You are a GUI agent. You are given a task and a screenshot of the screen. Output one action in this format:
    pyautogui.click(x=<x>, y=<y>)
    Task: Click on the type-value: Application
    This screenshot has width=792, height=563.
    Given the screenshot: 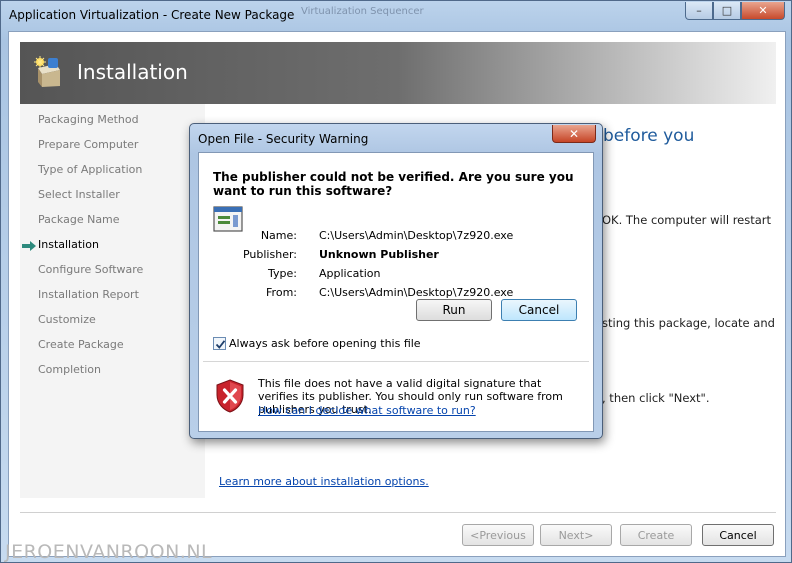 What is the action you would take?
    pyautogui.click(x=350, y=273)
    